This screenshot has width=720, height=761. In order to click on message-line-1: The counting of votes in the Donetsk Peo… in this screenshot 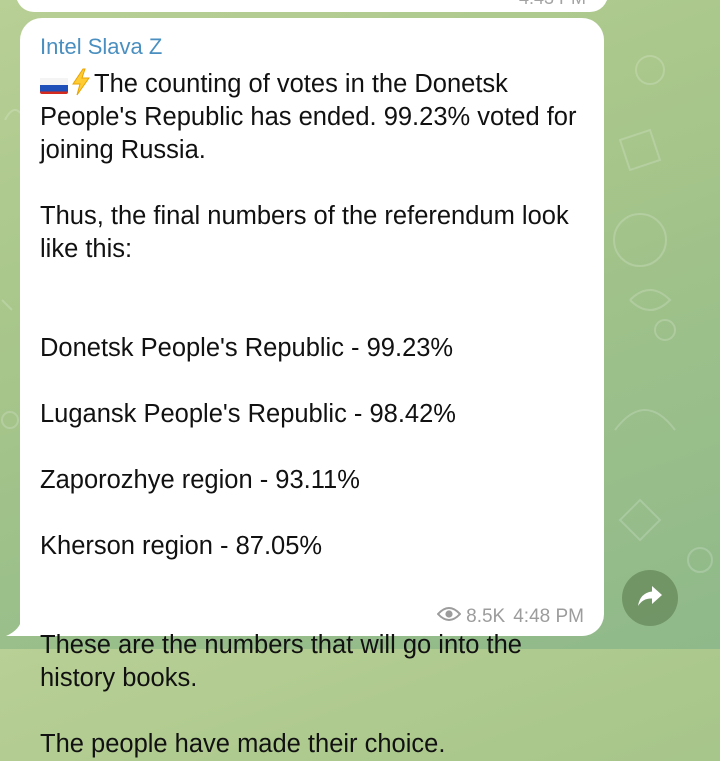, I will do `click(308, 117)`.